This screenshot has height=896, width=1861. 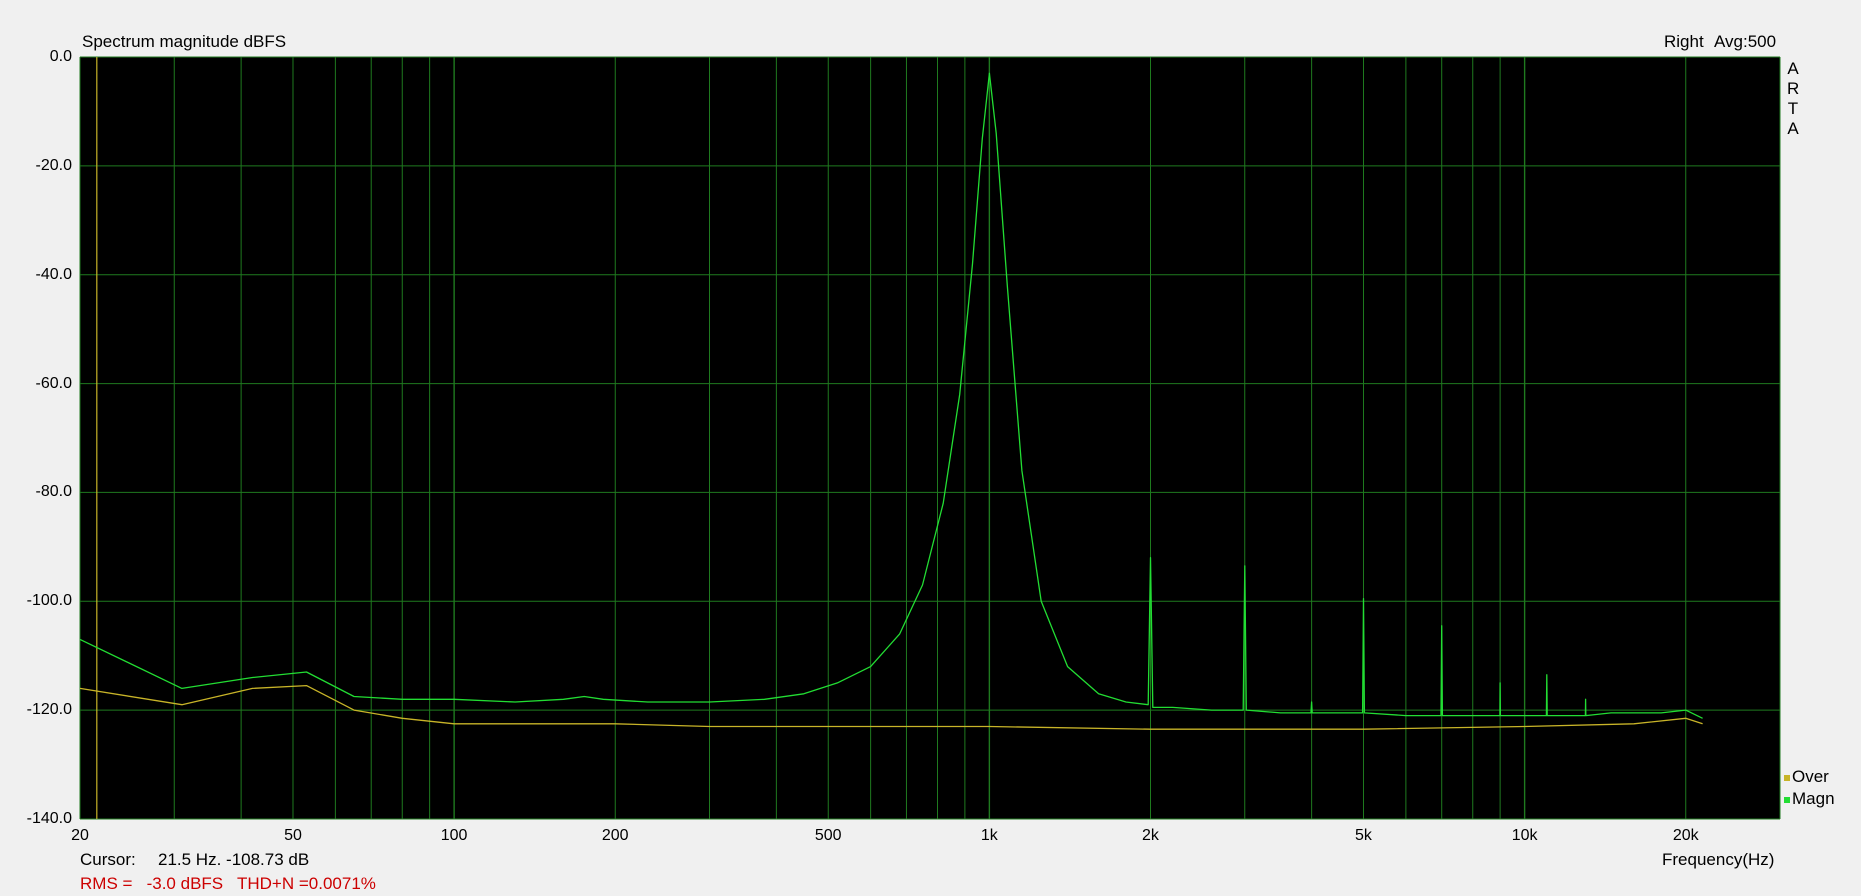 I want to click on legend-label-magn: Magn, so click(x=1813, y=798).